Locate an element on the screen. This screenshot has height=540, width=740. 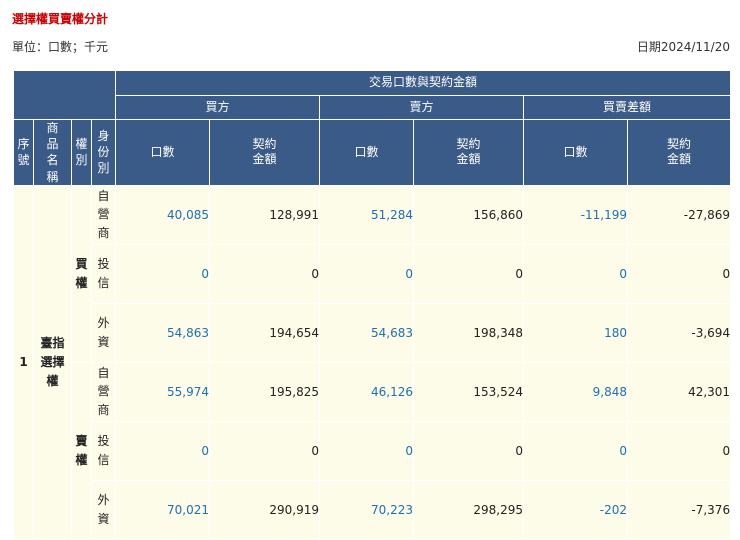
header-diff-lots: 口數 is located at coordinates (575, 152).